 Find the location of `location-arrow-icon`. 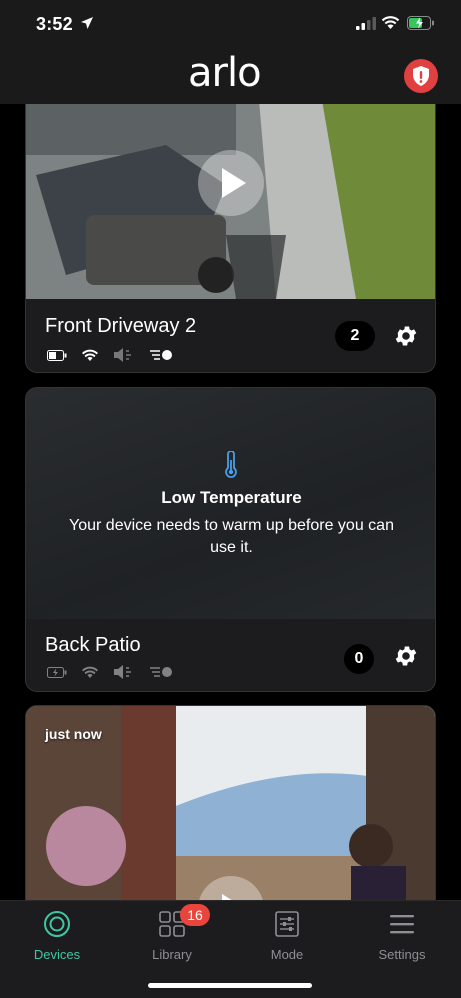

location-arrow-icon is located at coordinates (87, 23).